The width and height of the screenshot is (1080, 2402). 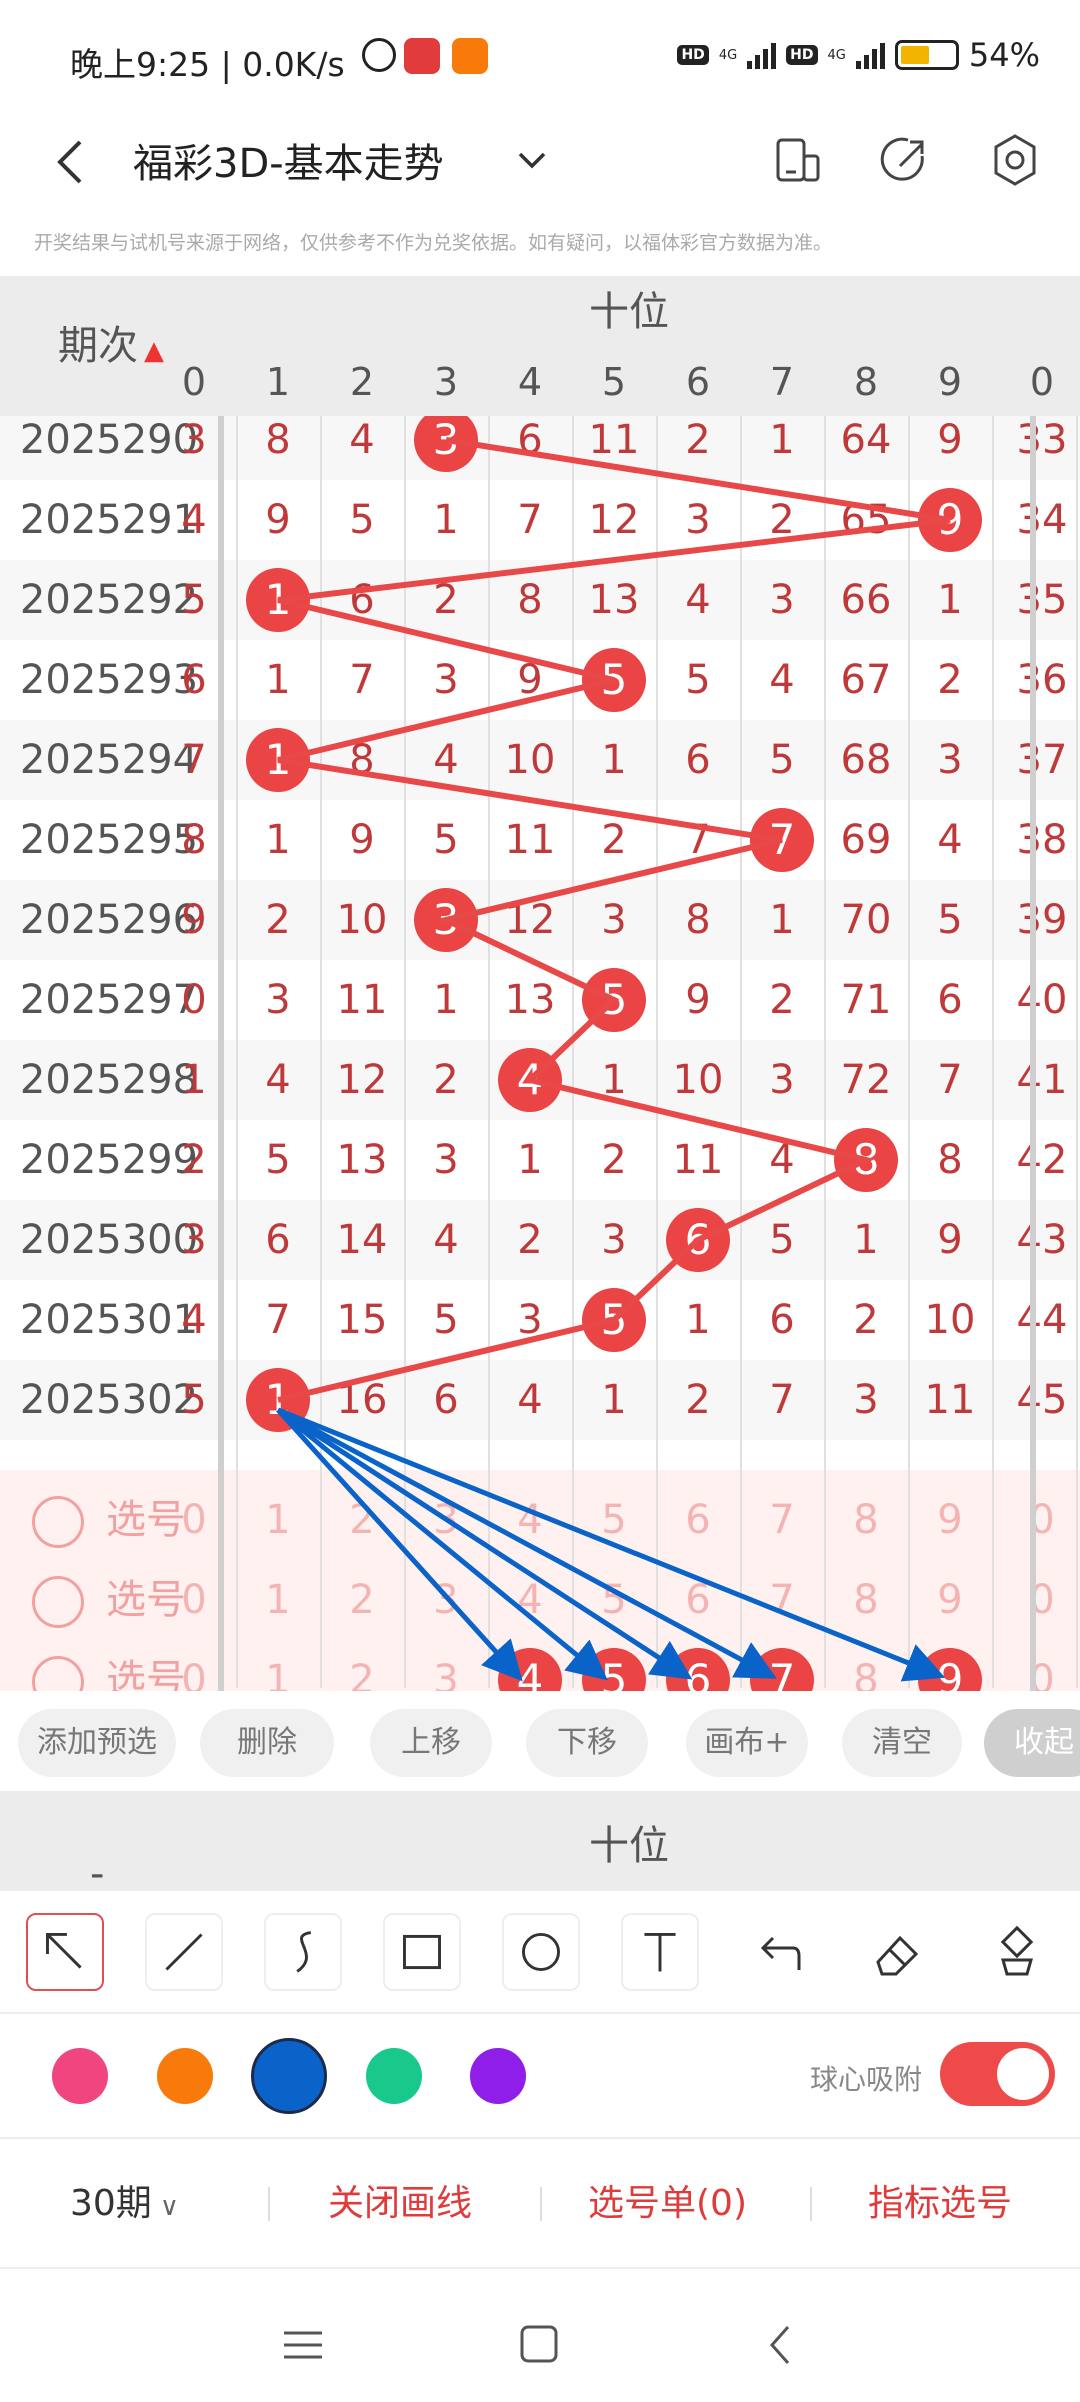 I want to click on close-lines-button: 关闭画线, so click(x=400, y=2204).